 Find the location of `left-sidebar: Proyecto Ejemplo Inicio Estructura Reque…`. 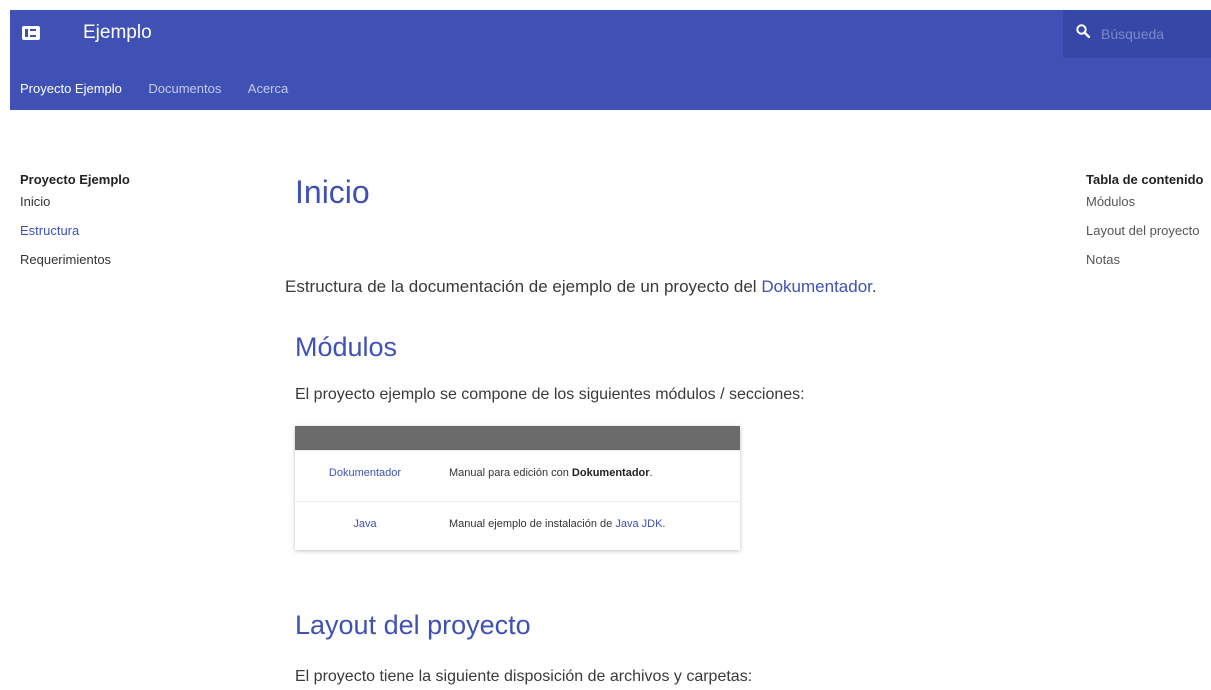

left-sidebar: Proyecto Ejemplo Inicio Estructura Reque… is located at coordinates (130, 227).